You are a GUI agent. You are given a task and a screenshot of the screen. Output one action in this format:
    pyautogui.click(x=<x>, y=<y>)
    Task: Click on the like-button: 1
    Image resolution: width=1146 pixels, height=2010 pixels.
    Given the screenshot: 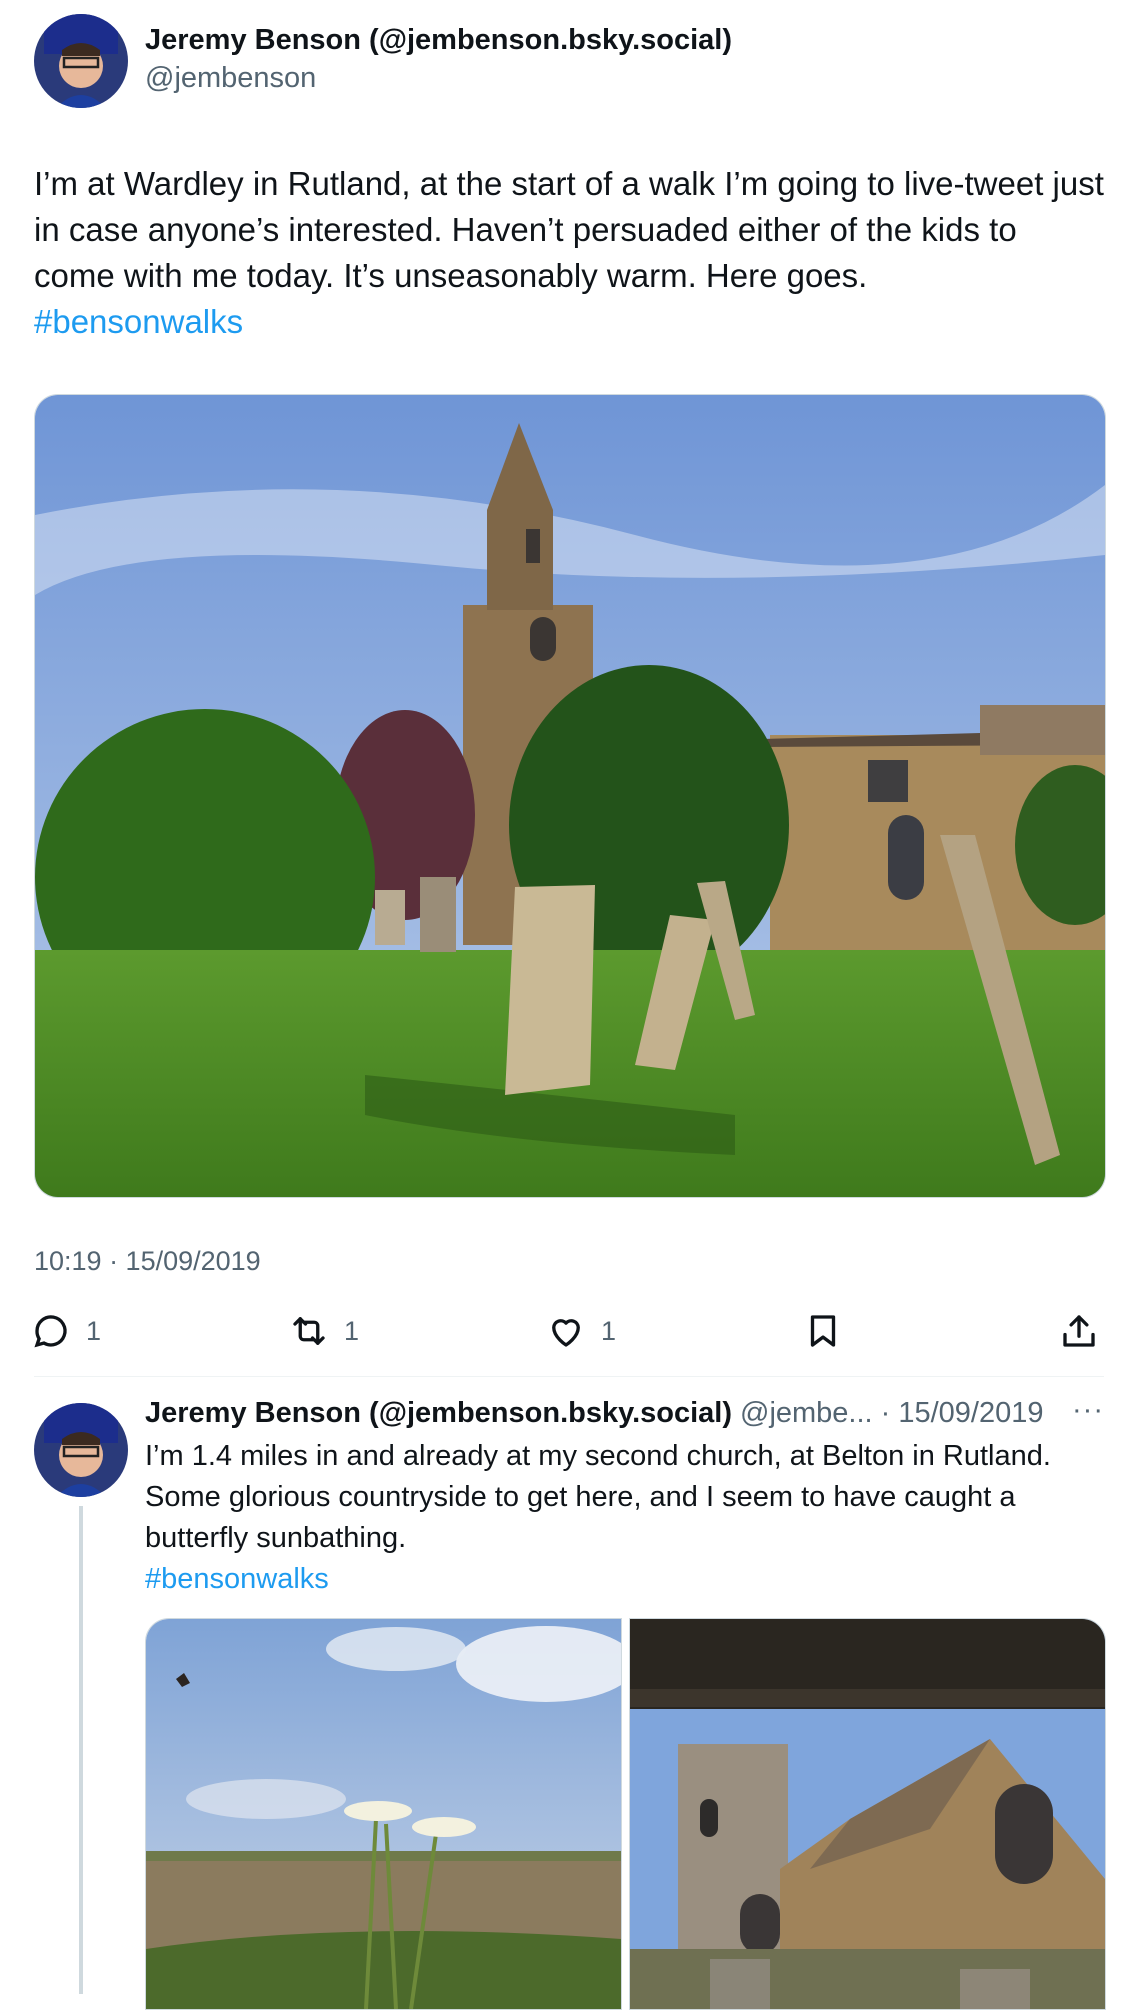 What is the action you would take?
    pyautogui.click(x=580, y=1331)
    